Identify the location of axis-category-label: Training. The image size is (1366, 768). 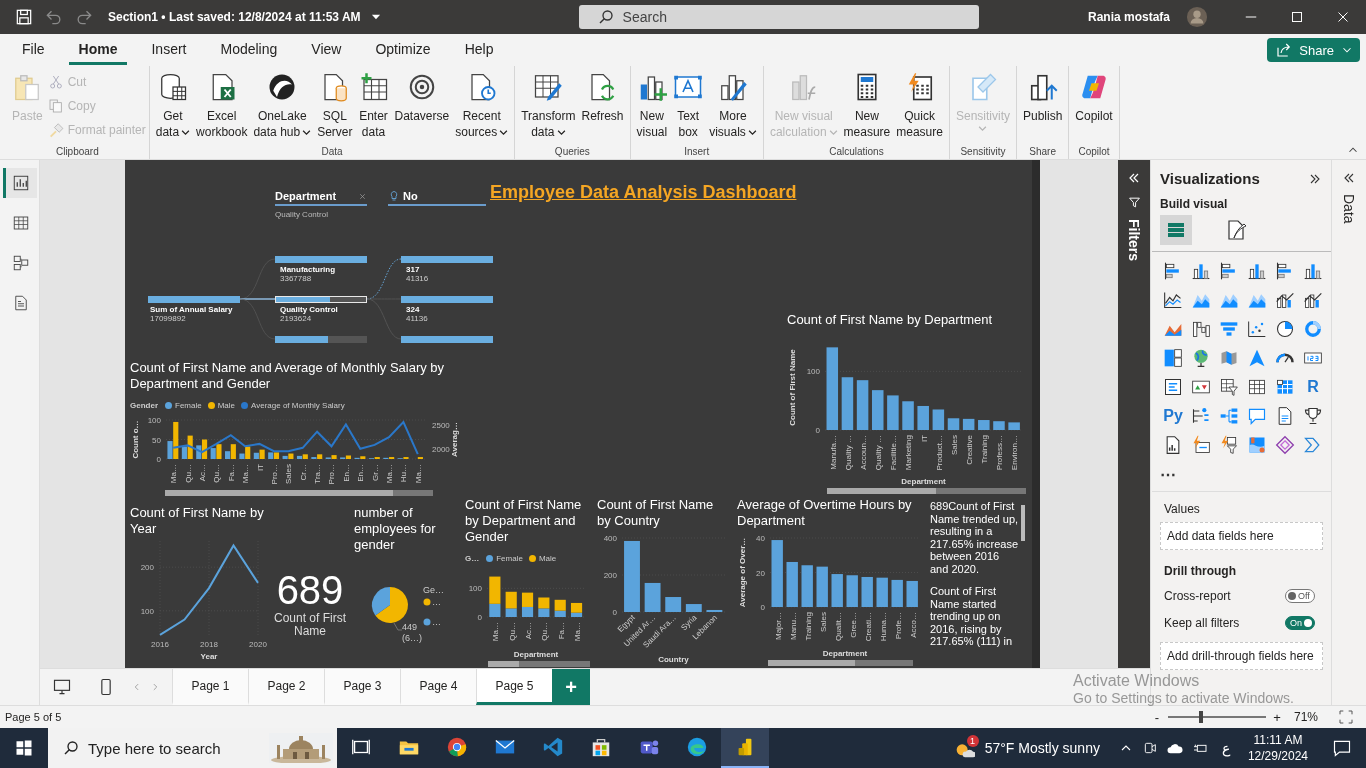
(808, 626).